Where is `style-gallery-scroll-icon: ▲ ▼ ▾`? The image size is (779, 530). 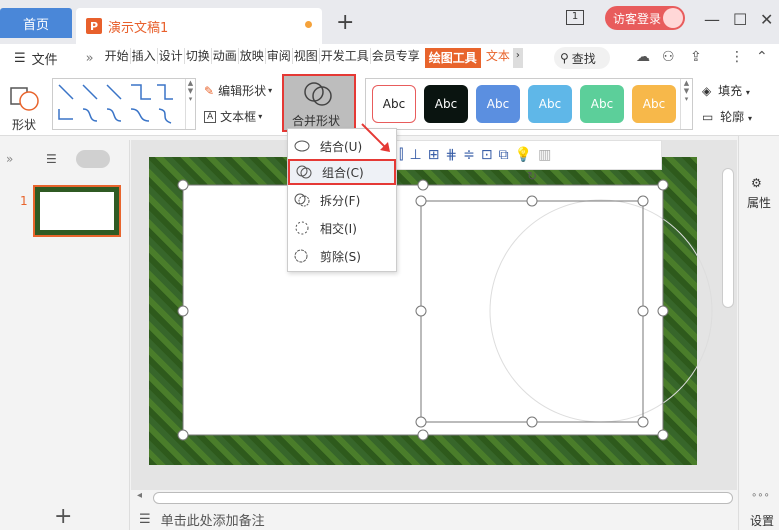 style-gallery-scroll-icon: ▲ ▼ ▾ is located at coordinates (686, 104).